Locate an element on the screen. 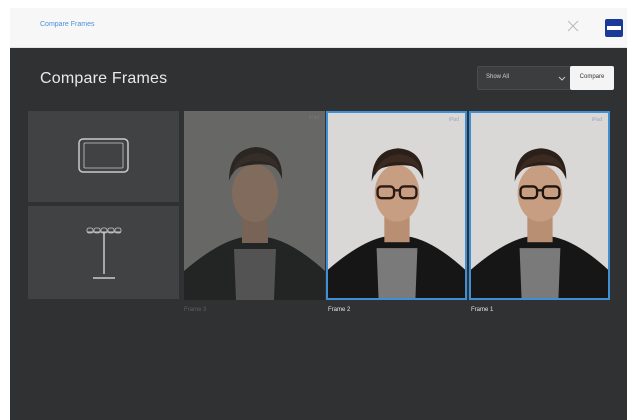  compare-button: Compare is located at coordinates (592, 78).